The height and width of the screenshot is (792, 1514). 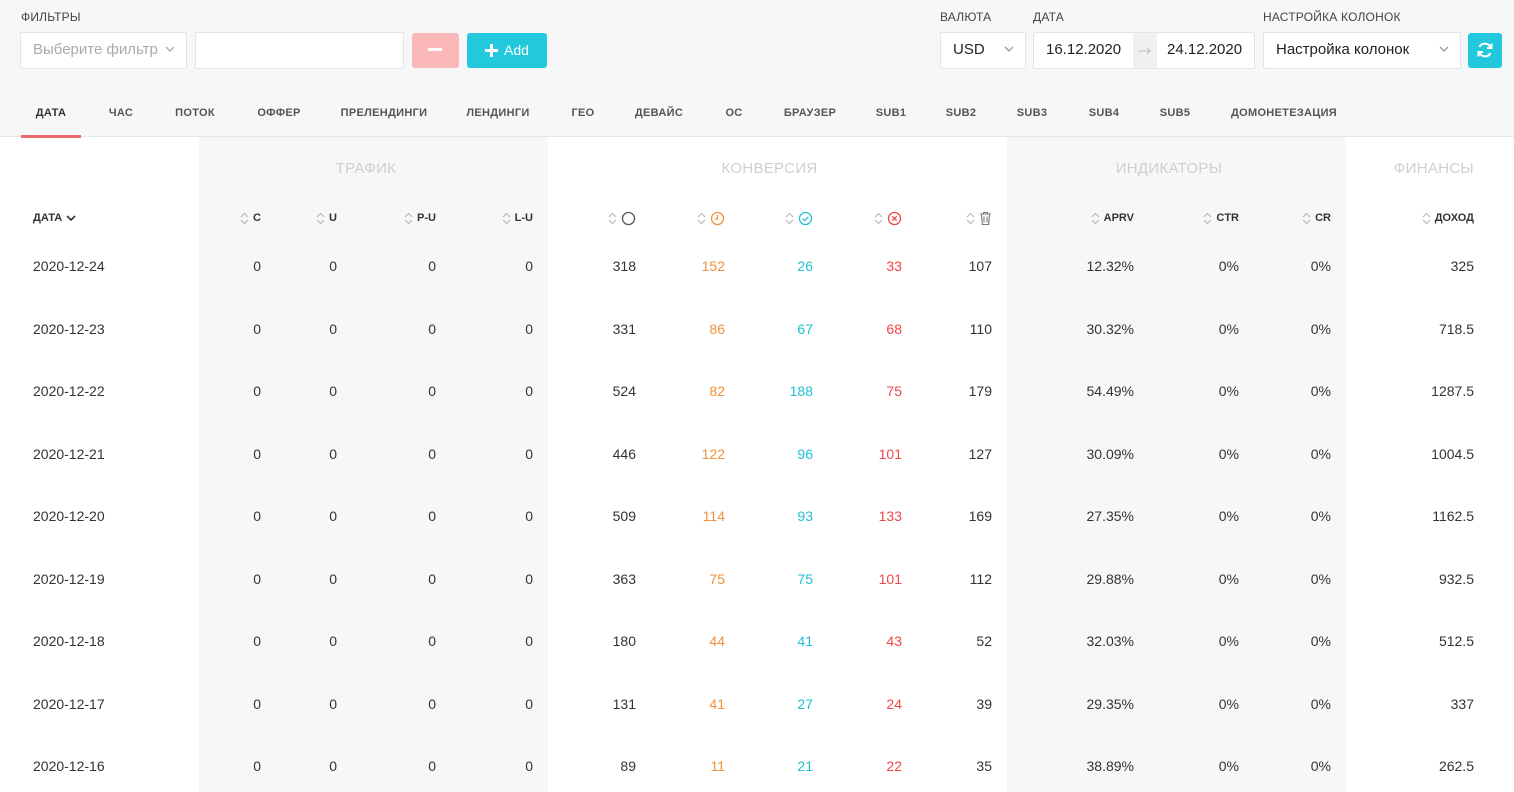 I want to click on column-header-income: ДОХОД, so click(x=1448, y=218).